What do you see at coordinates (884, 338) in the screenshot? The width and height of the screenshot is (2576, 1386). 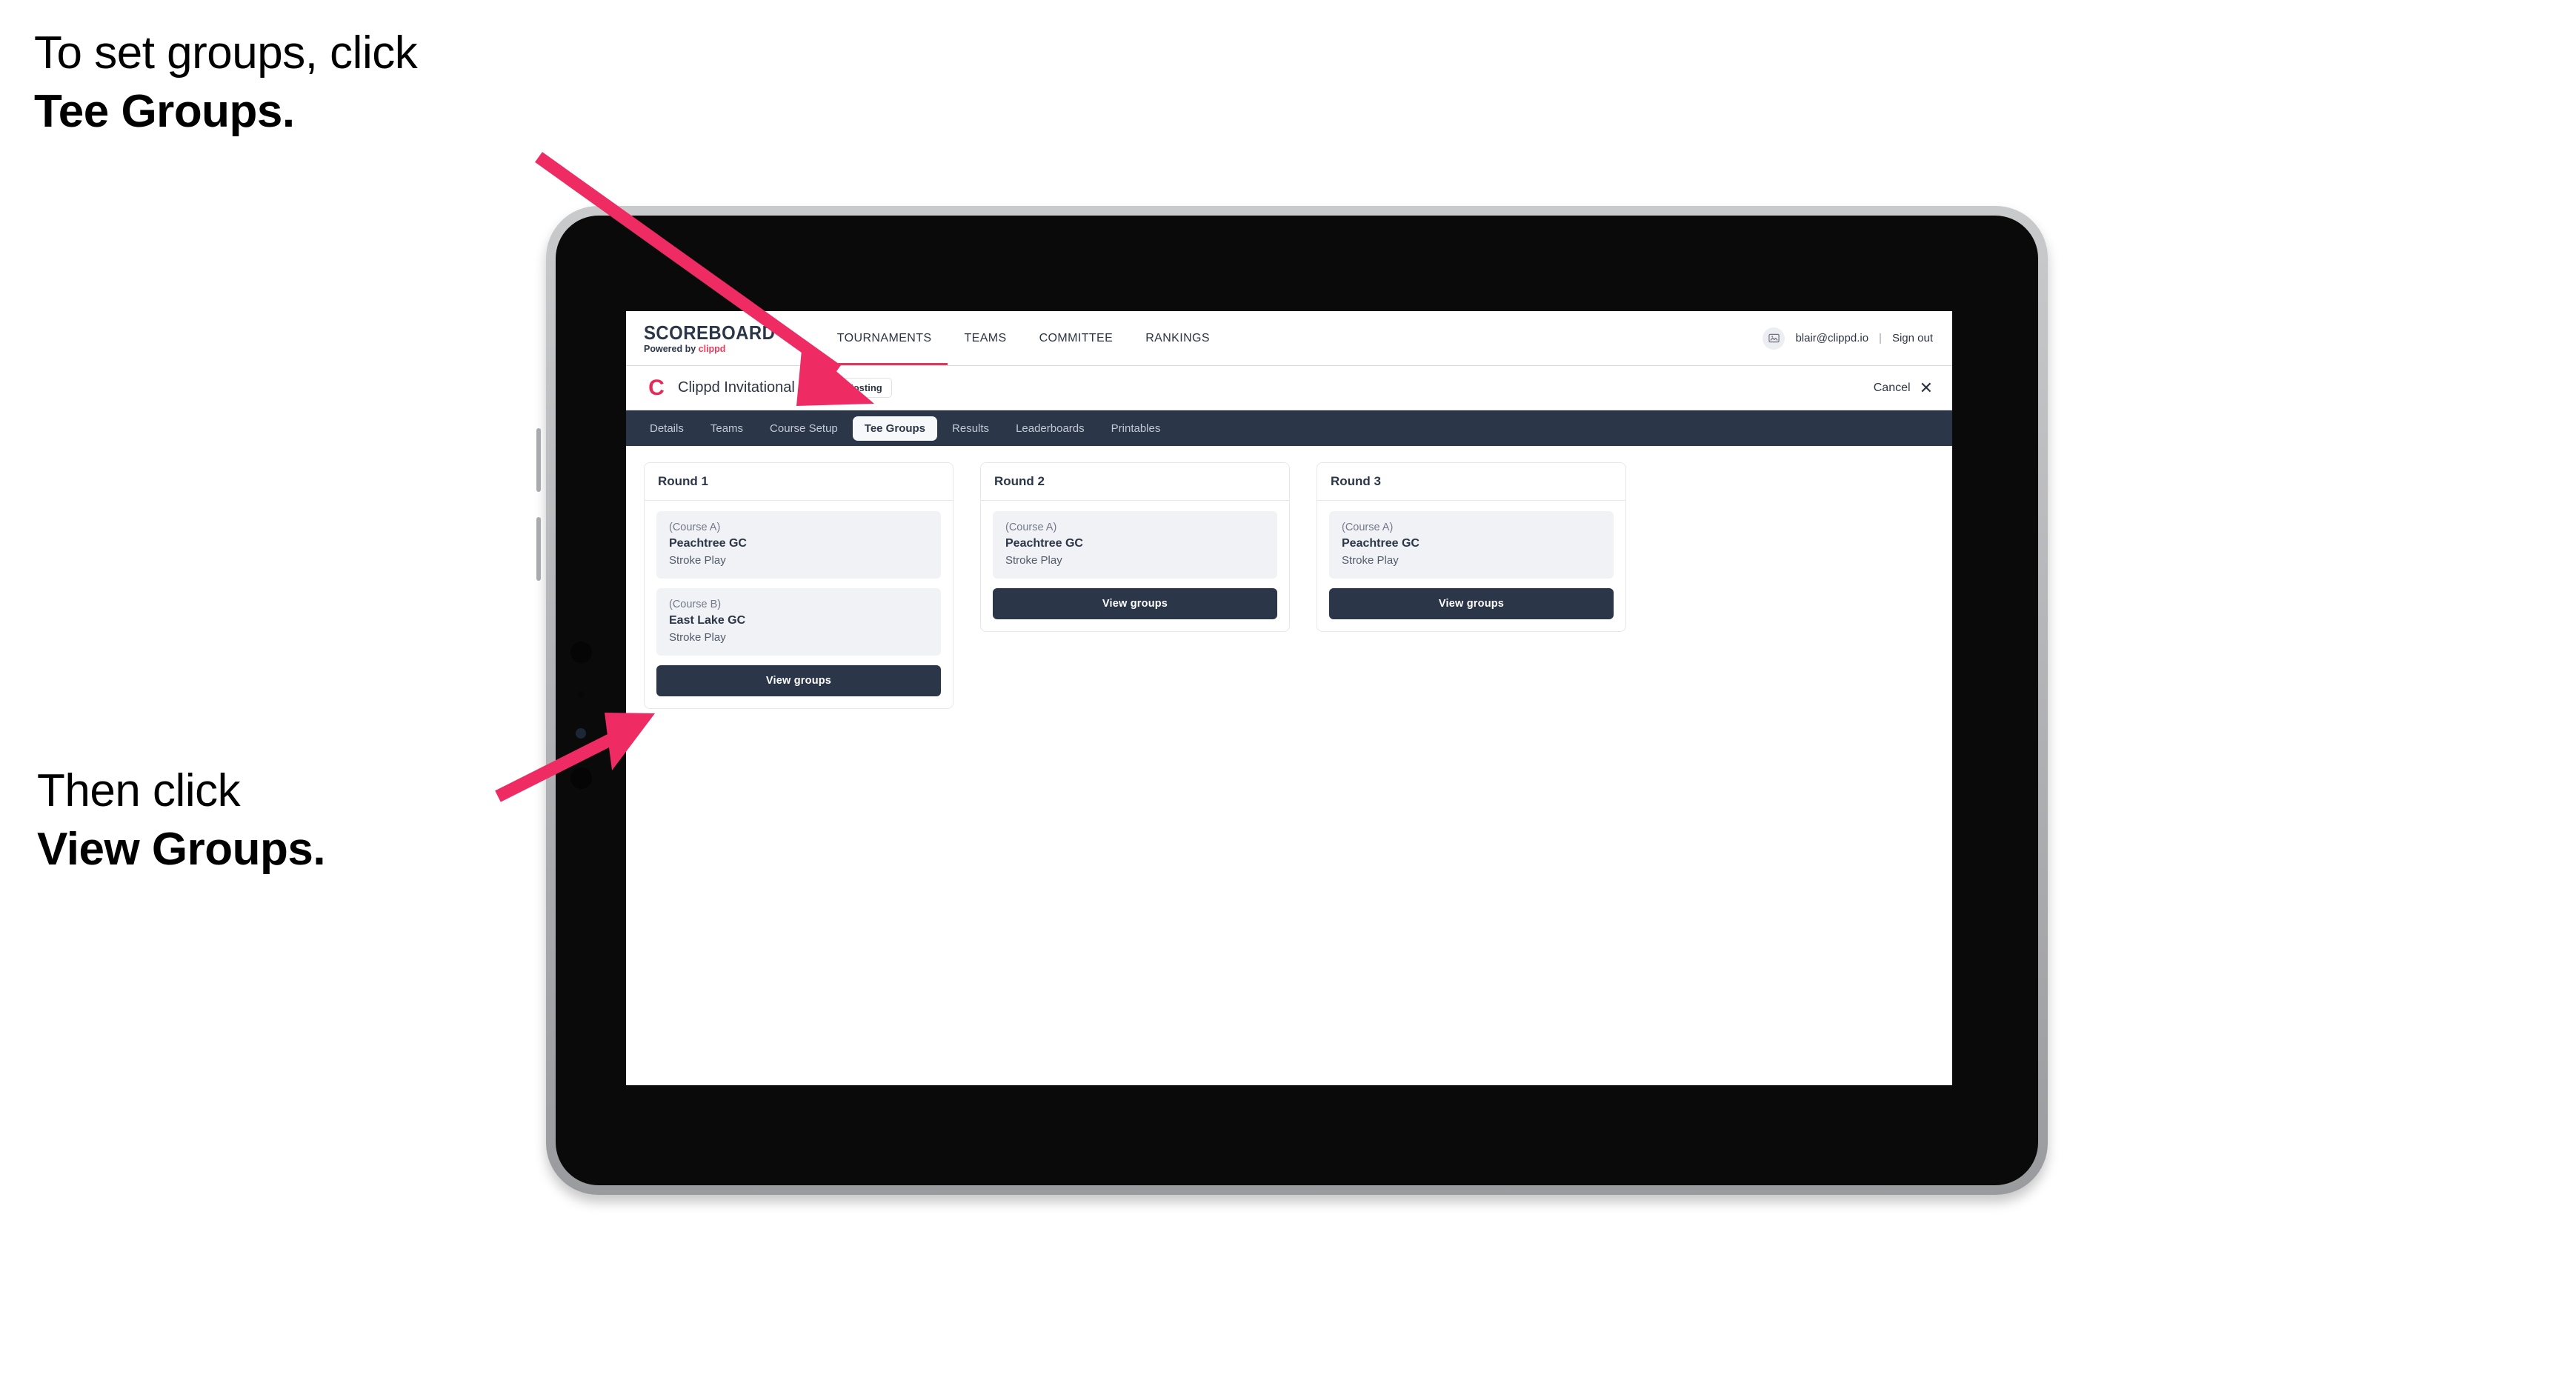 I see `nav-item-tournaments: TOURNAMENTS` at bounding box center [884, 338].